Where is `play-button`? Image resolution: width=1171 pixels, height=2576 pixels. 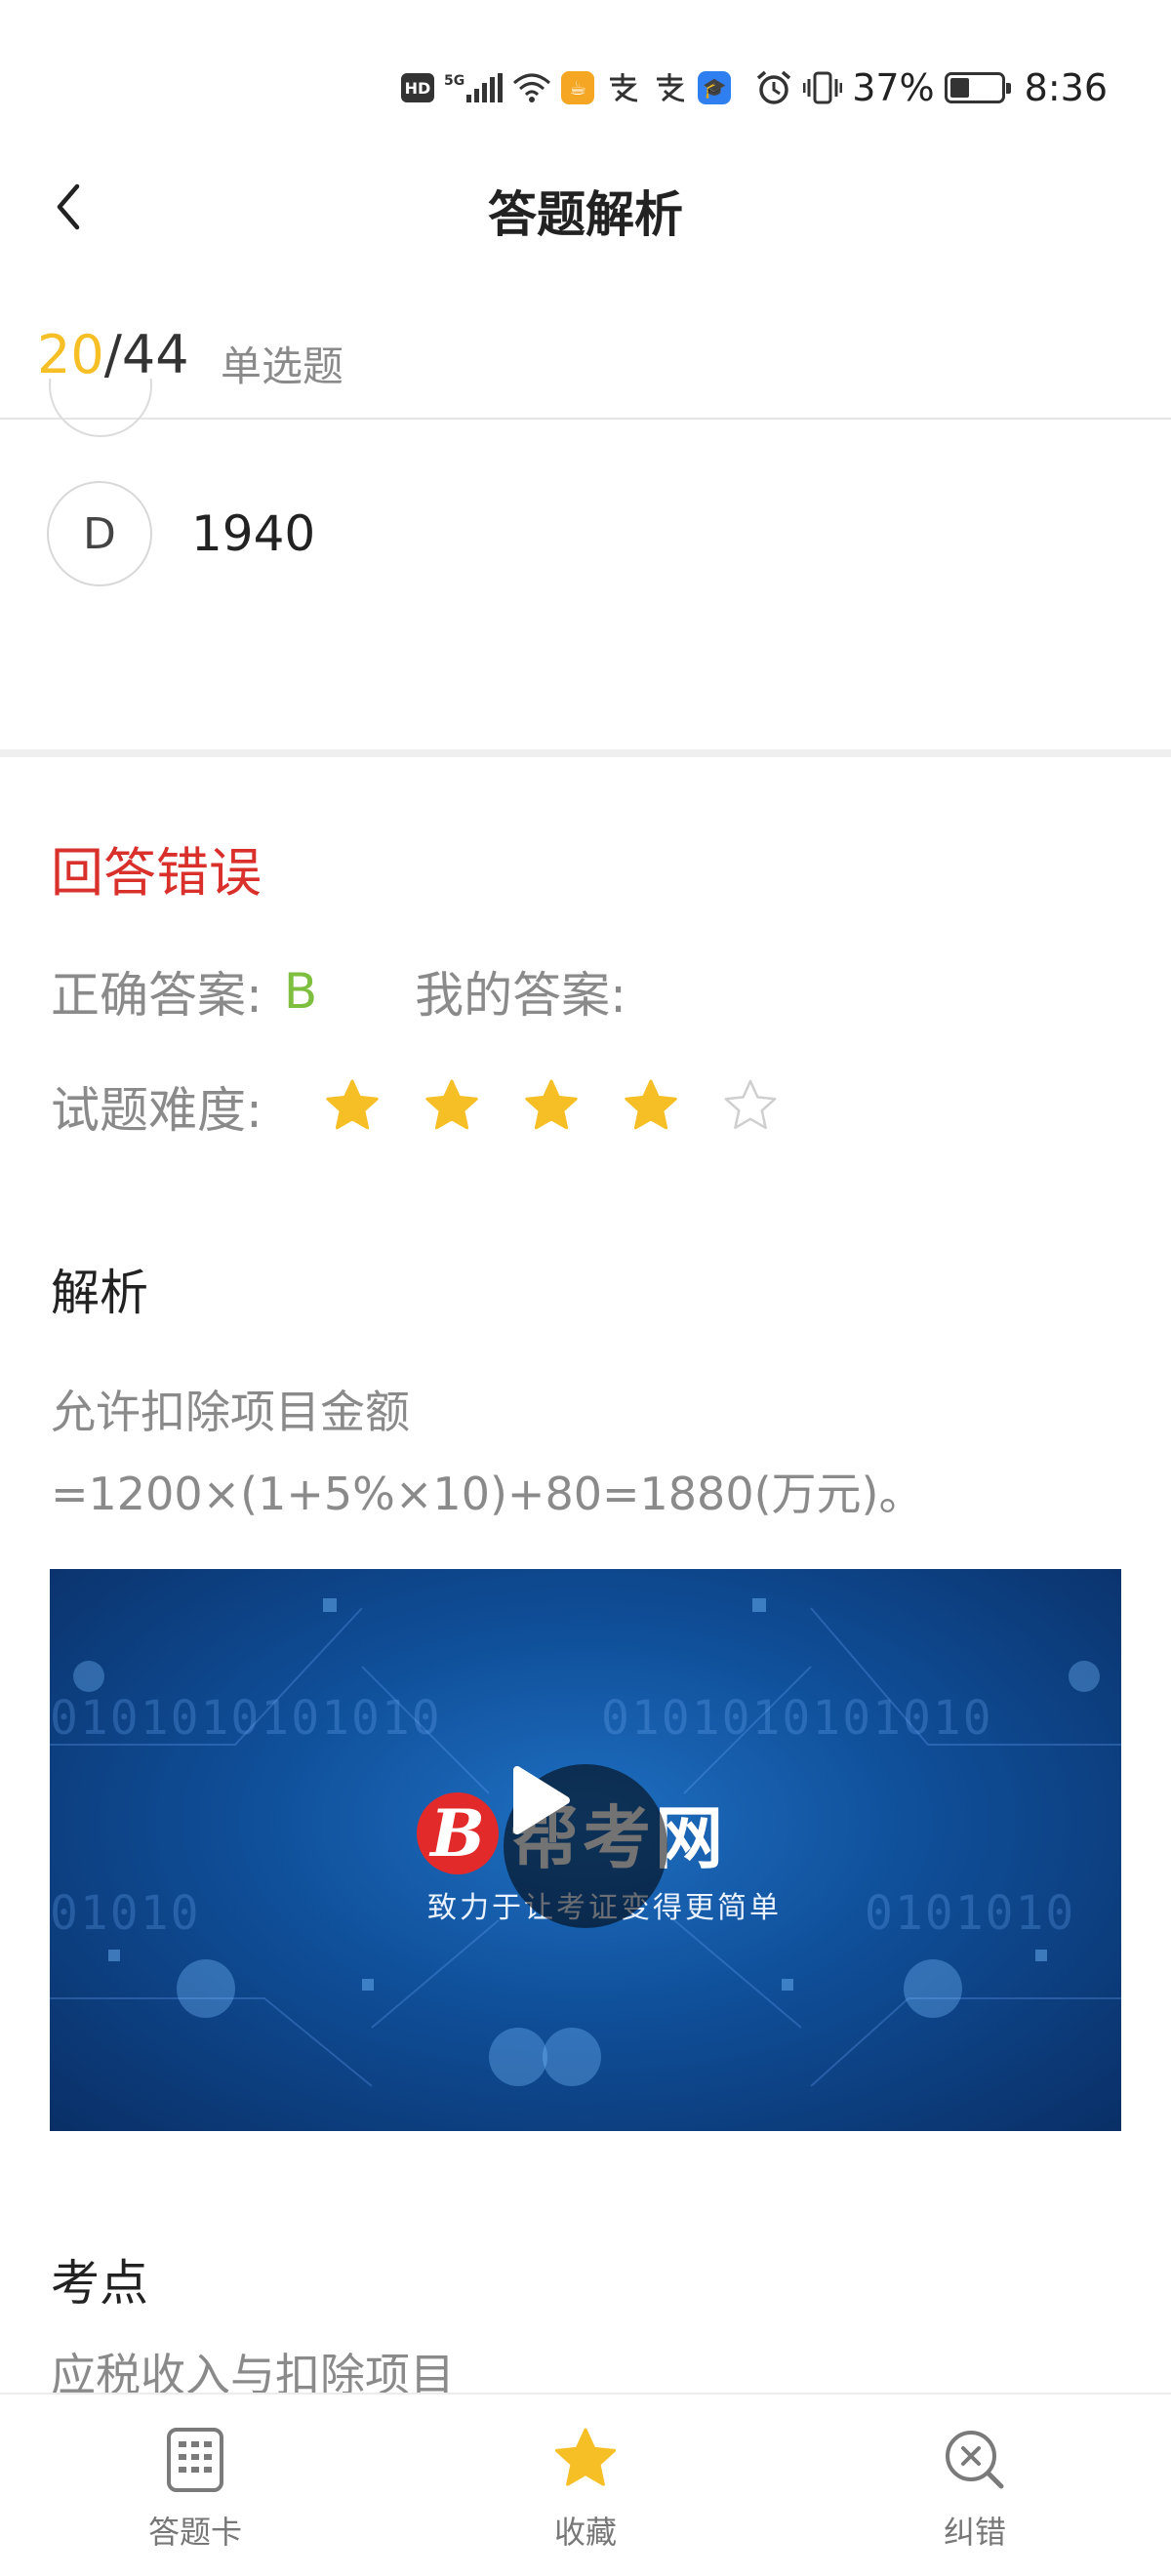 play-button is located at coordinates (585, 1846).